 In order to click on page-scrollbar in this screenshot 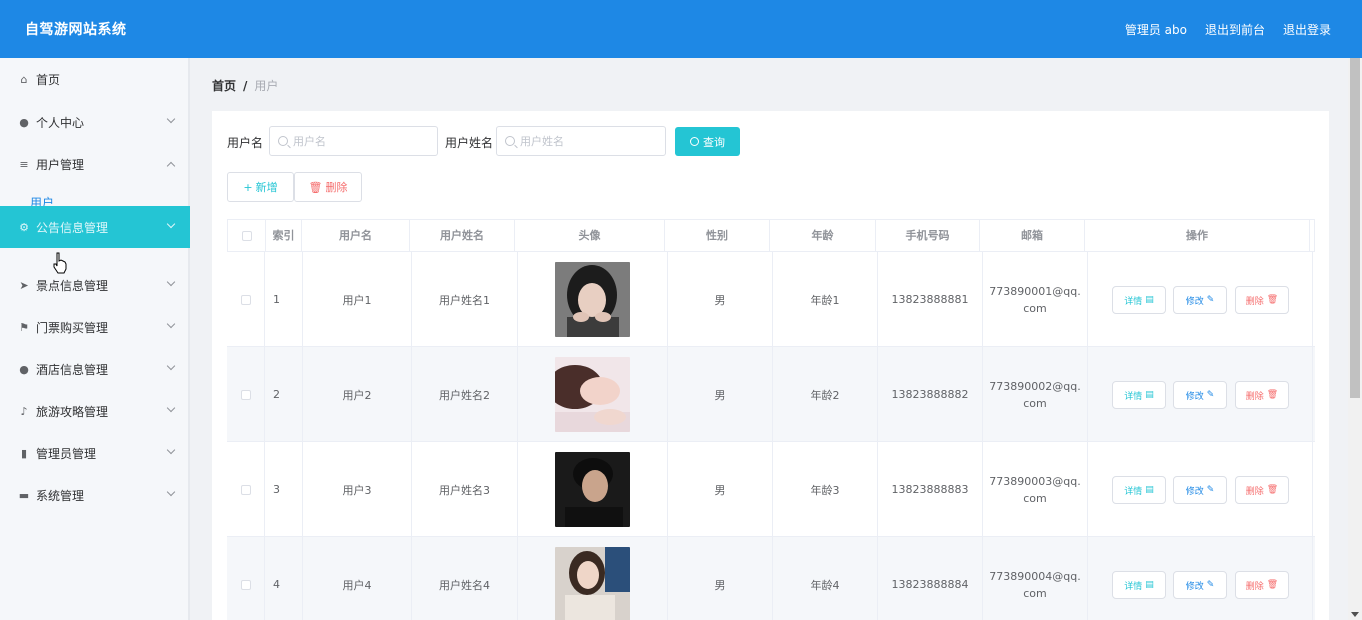, I will do `click(1355, 339)`.